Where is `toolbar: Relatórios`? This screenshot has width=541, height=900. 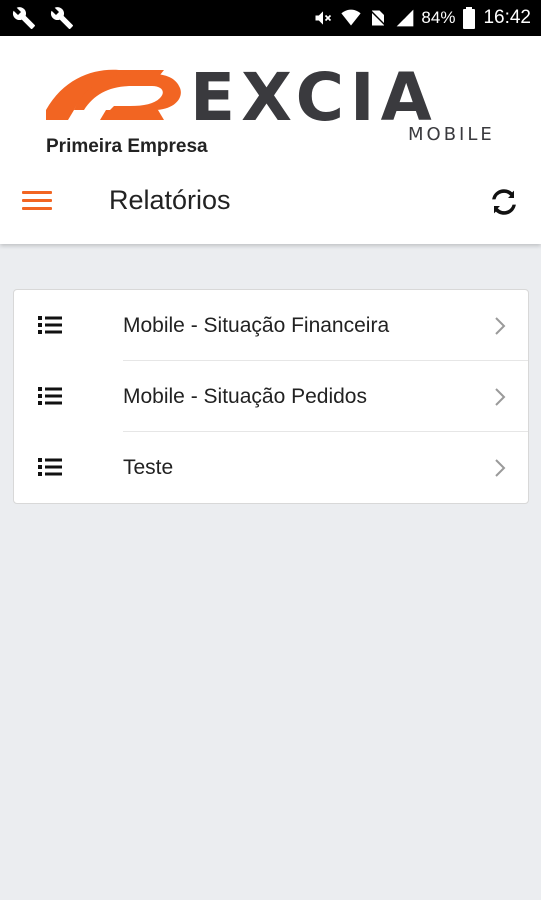 toolbar: Relatórios is located at coordinates (270, 202).